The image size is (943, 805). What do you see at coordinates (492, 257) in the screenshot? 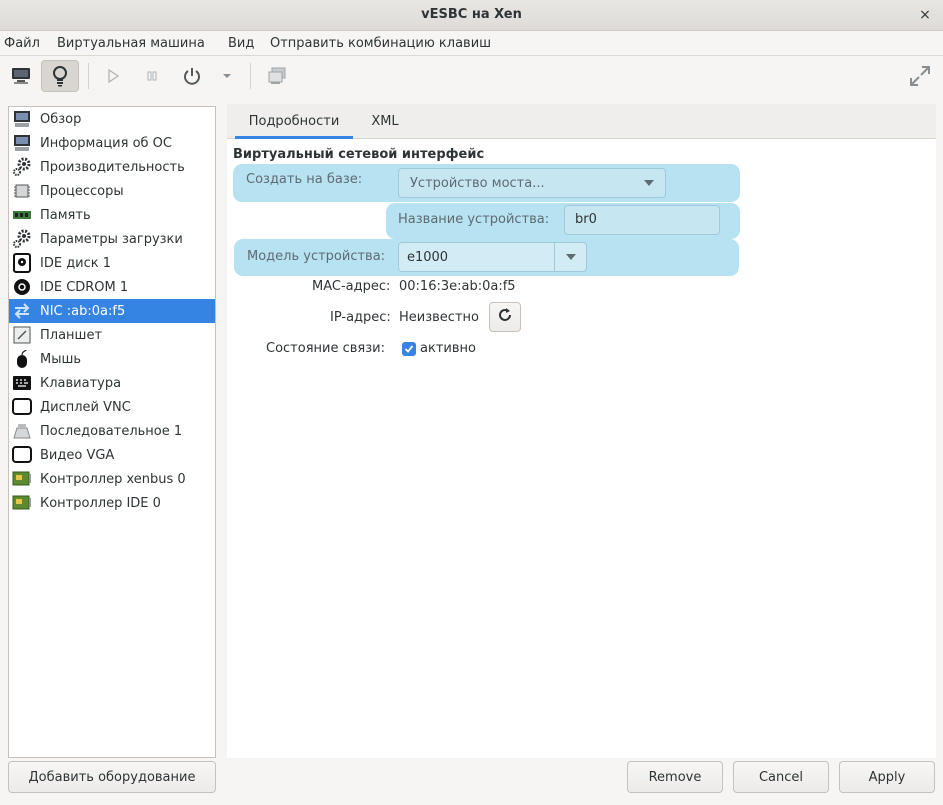
I see `model-combobox: e1000` at bounding box center [492, 257].